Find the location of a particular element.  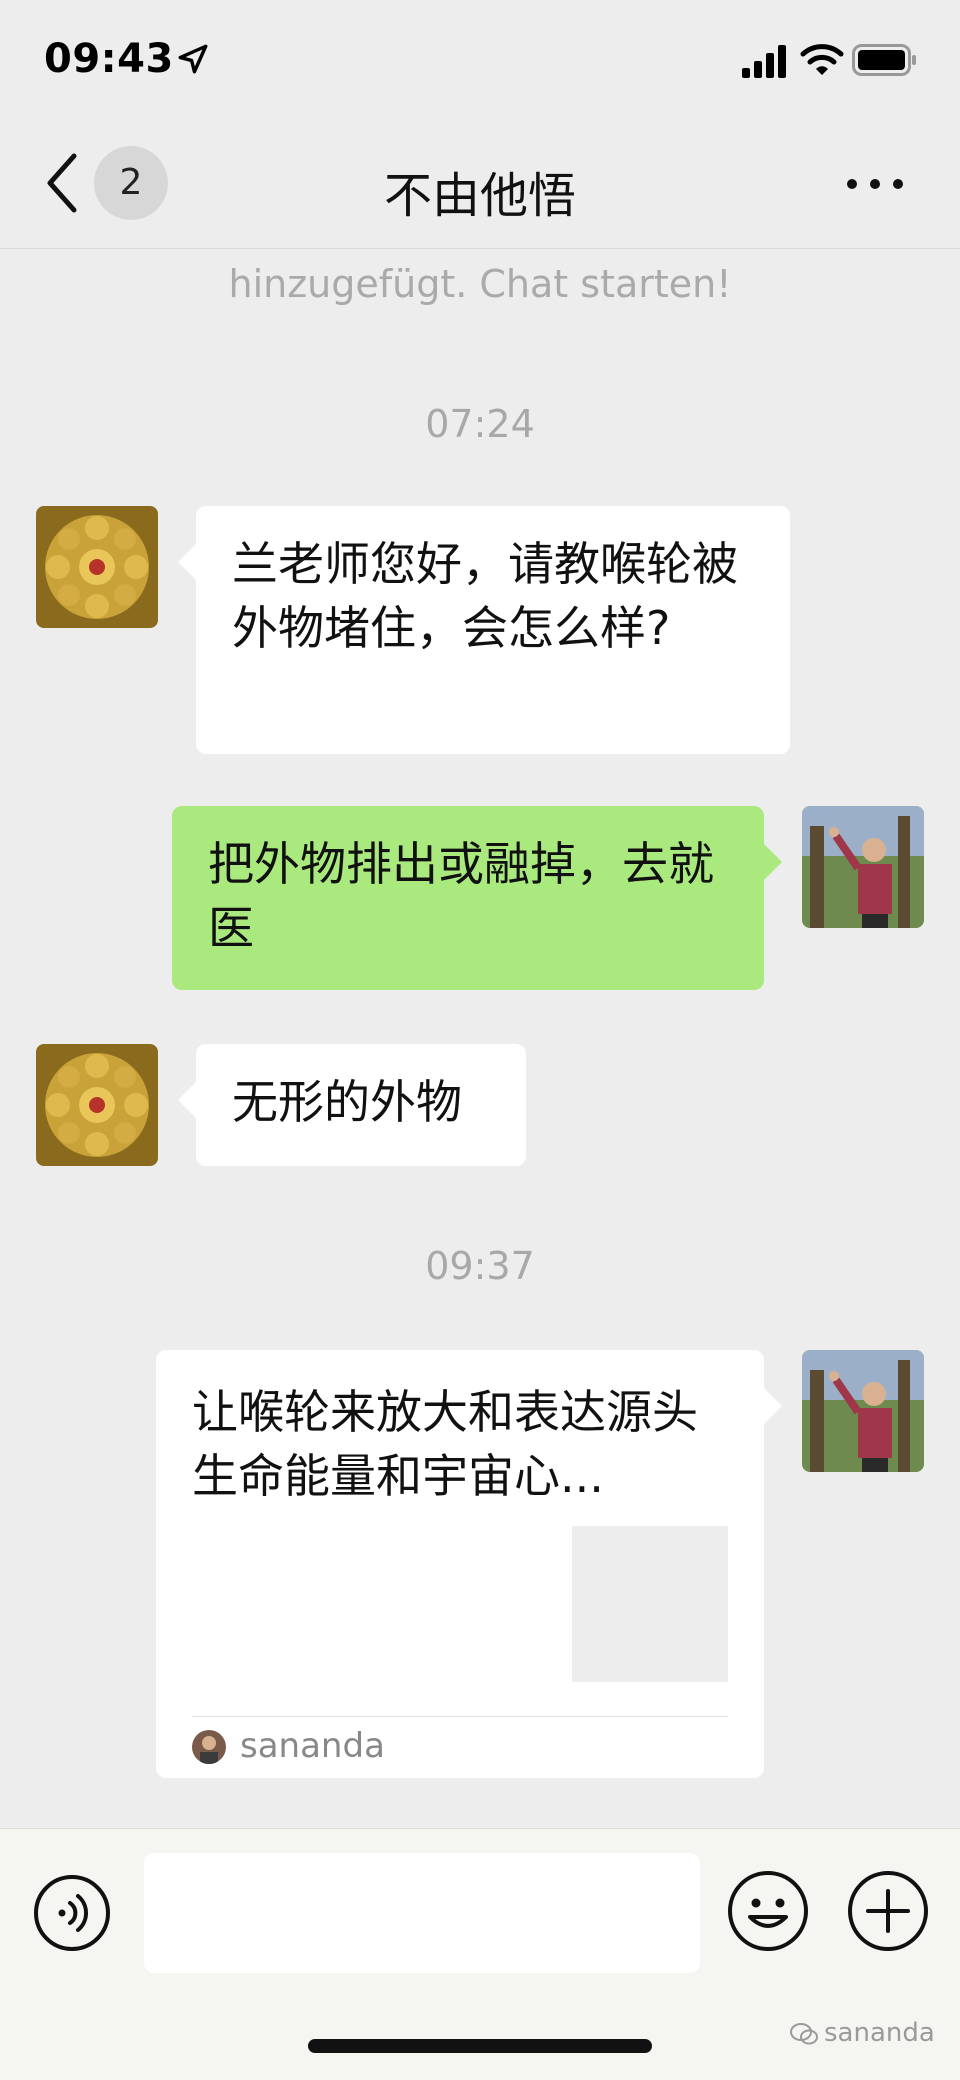

message-bubble: 兰老师您好，请教喉轮被外物堵住，会怎么样? is located at coordinates (484, 630).